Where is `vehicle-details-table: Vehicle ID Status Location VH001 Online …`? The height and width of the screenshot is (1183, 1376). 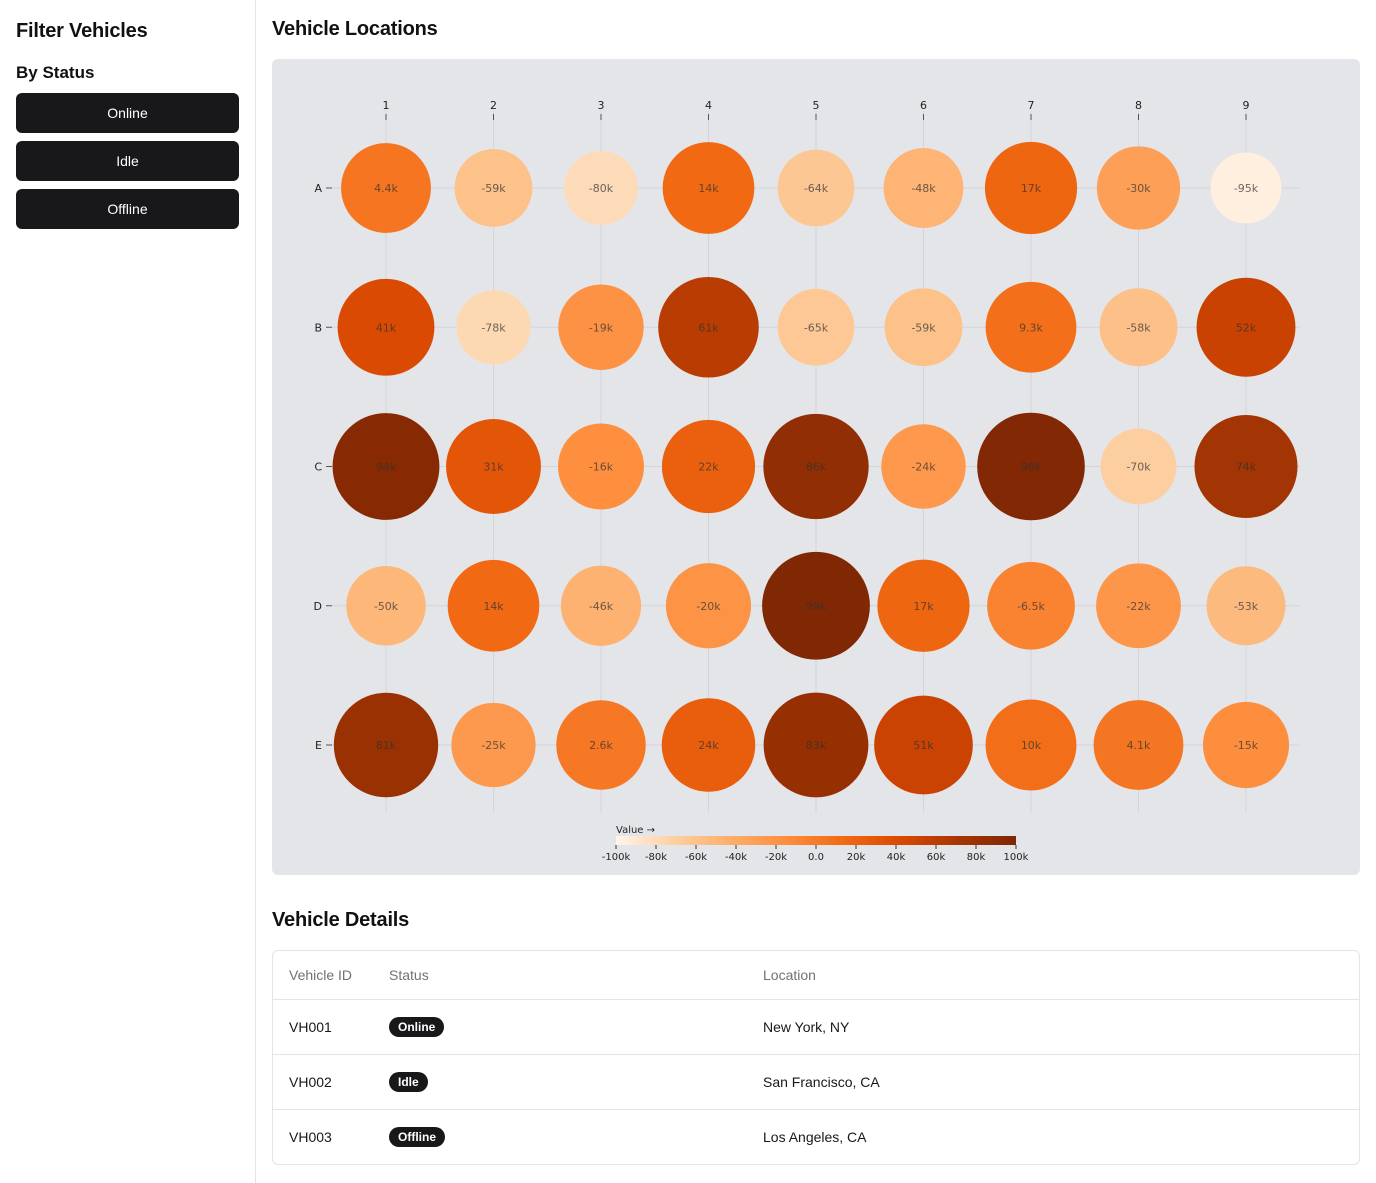 vehicle-details-table: Vehicle ID Status Location VH001 Online … is located at coordinates (816, 1057).